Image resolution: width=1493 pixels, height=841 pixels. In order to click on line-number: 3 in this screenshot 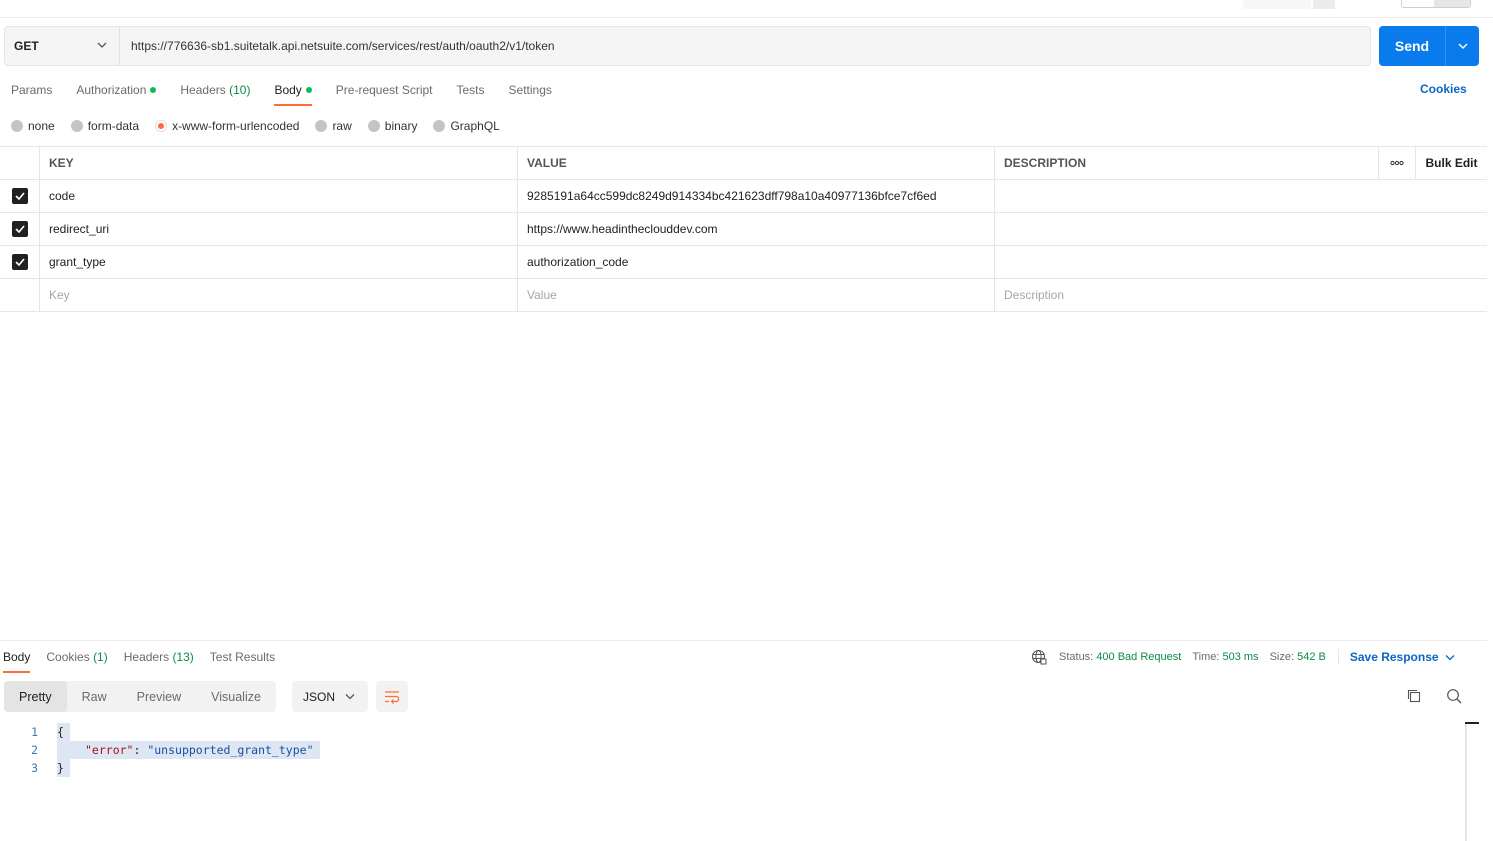, I will do `click(34, 768)`.